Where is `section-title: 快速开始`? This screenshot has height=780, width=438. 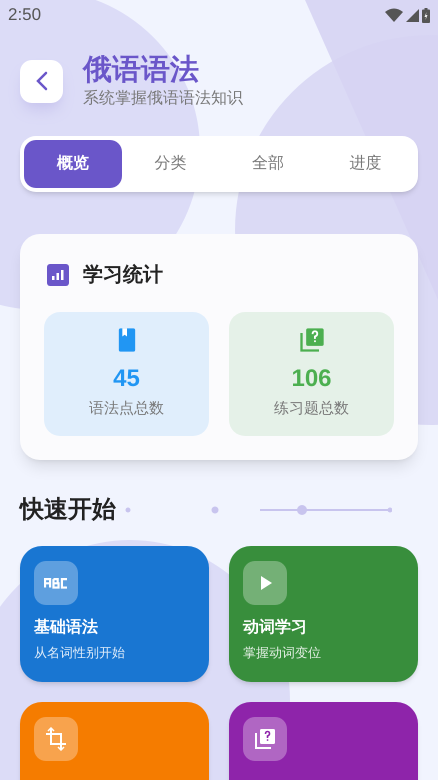
section-title: 快速开始 is located at coordinates (68, 510).